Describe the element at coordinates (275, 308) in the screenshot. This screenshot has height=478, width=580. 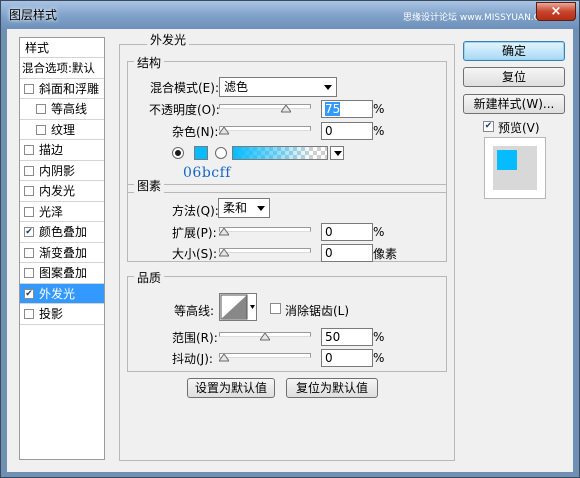
I see `antialias-checkbox` at that location.